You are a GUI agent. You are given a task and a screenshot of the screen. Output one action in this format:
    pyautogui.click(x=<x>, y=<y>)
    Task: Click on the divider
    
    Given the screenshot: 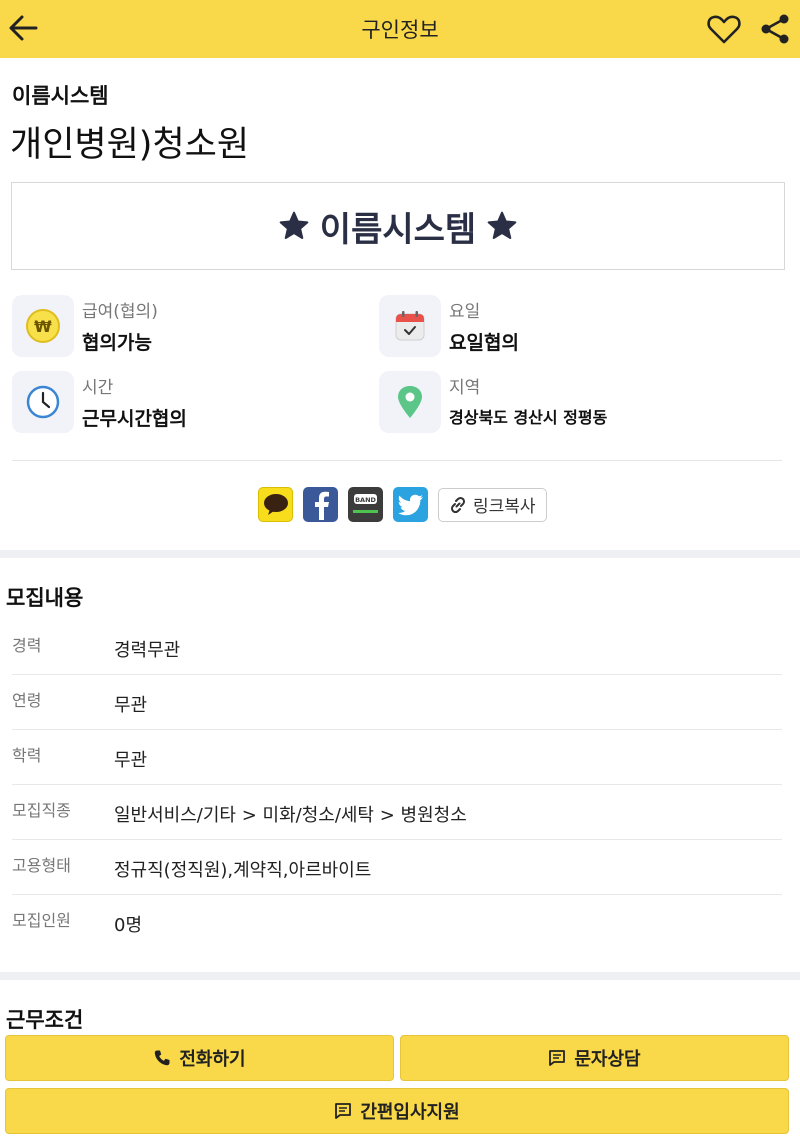 What is the action you would take?
    pyautogui.click(x=397, y=460)
    